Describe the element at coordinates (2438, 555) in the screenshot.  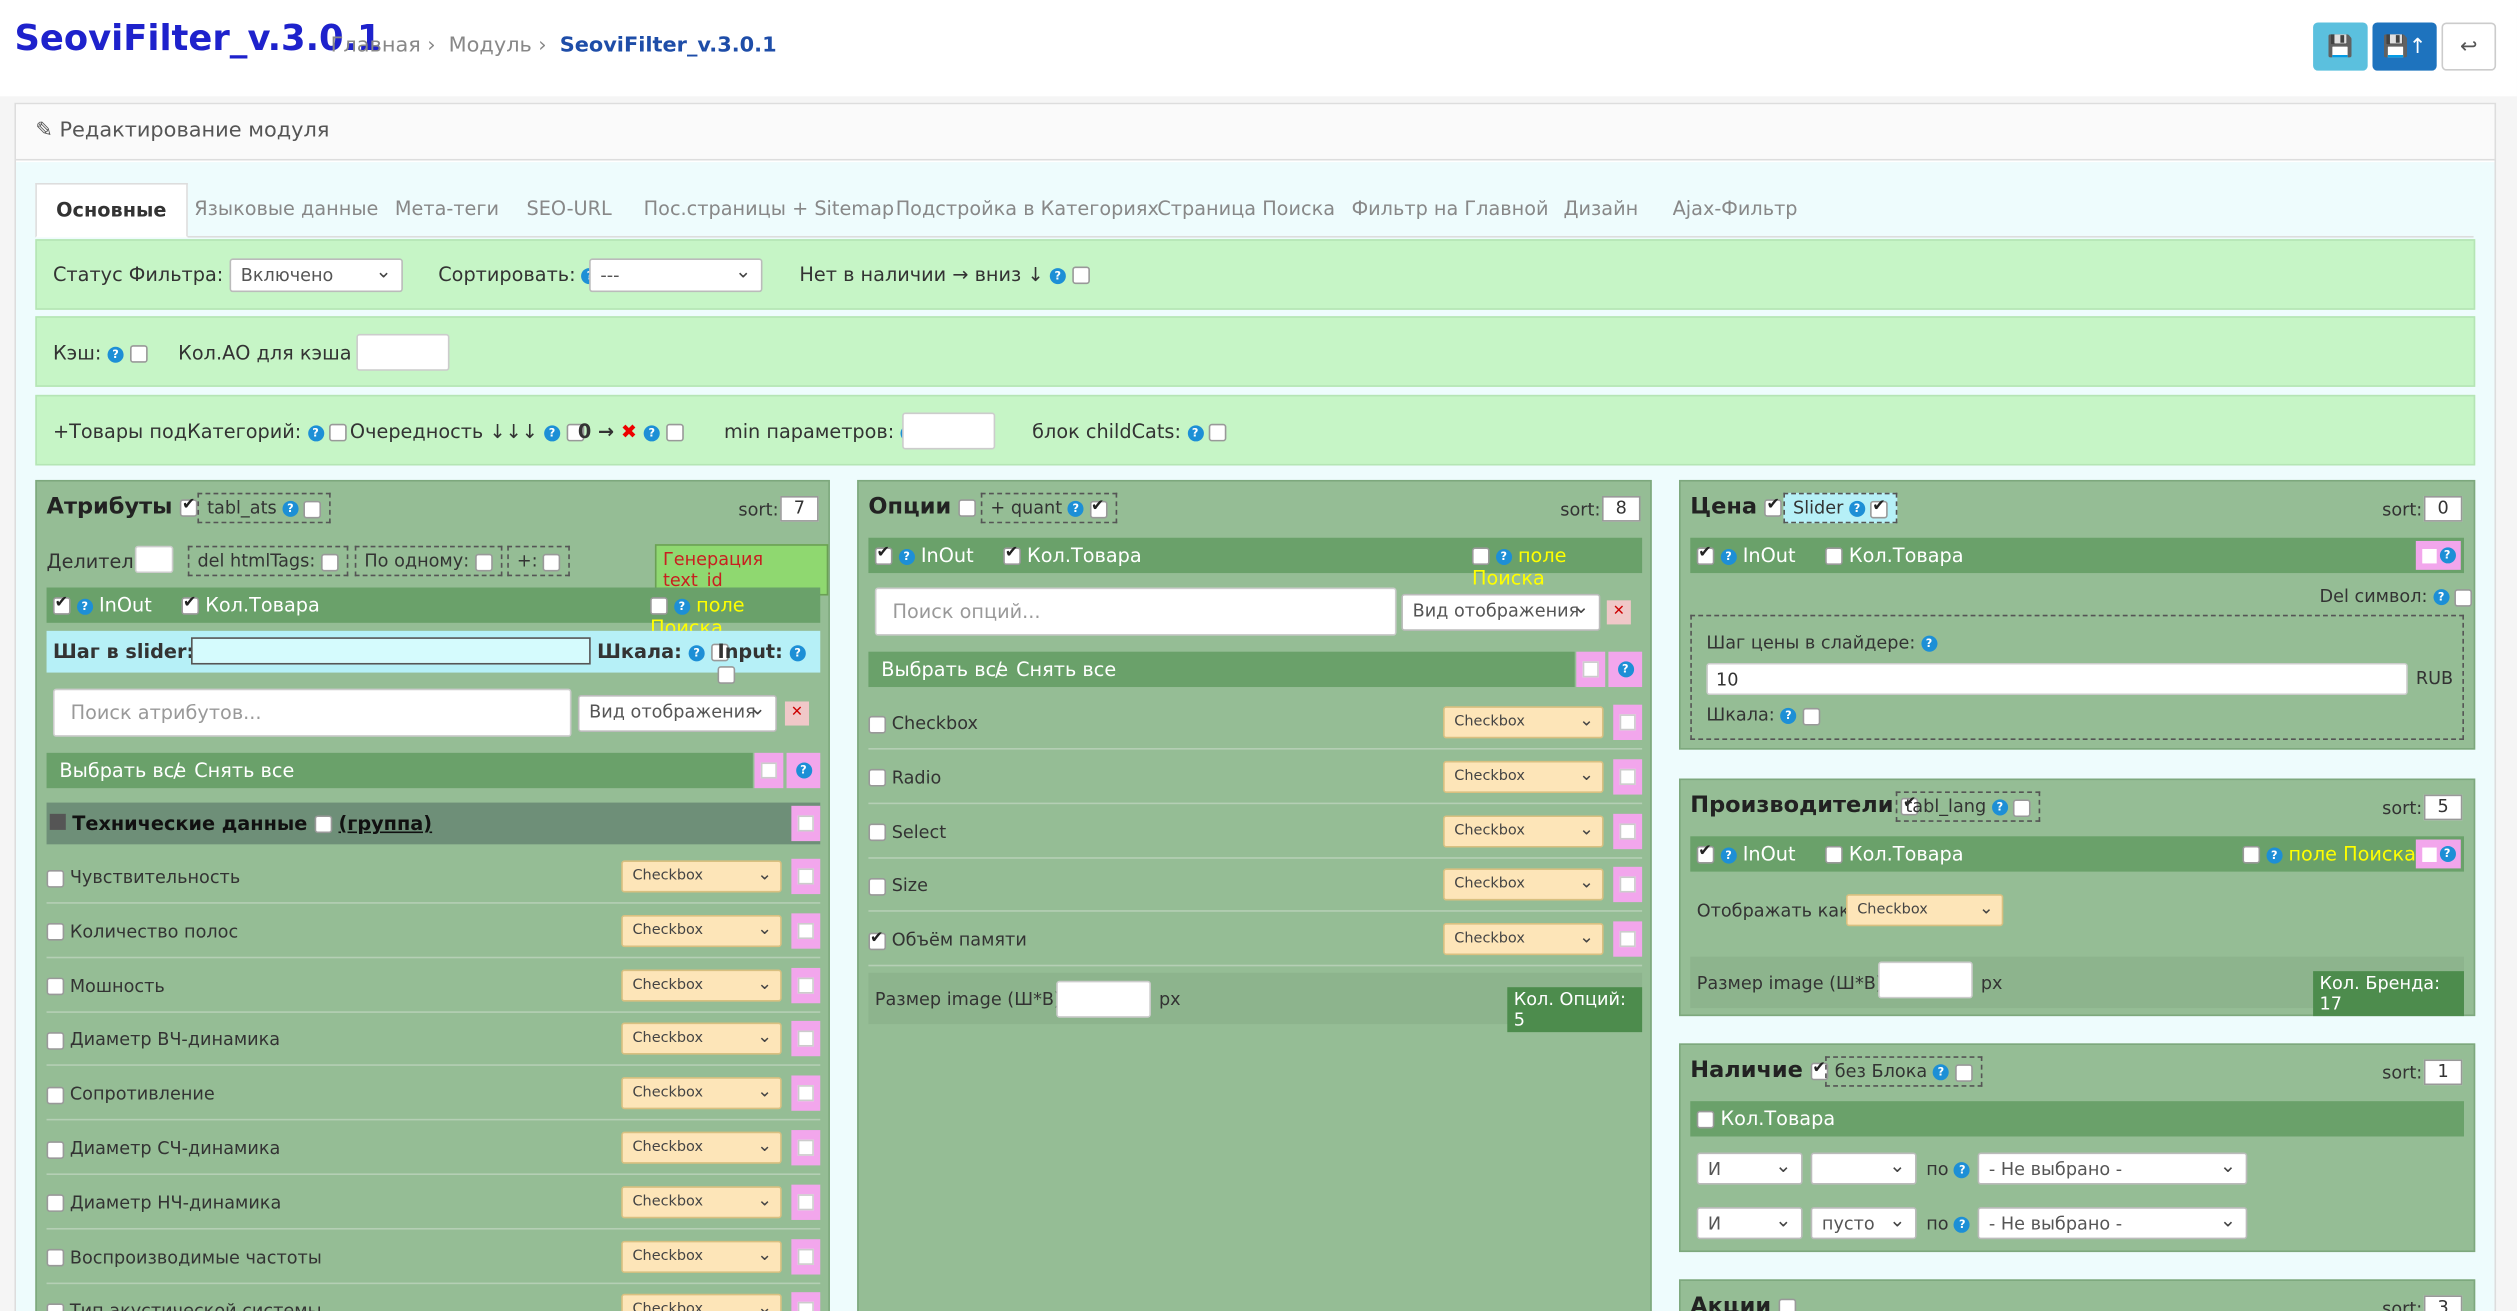
I see `price-color-toggle: ?` at that location.